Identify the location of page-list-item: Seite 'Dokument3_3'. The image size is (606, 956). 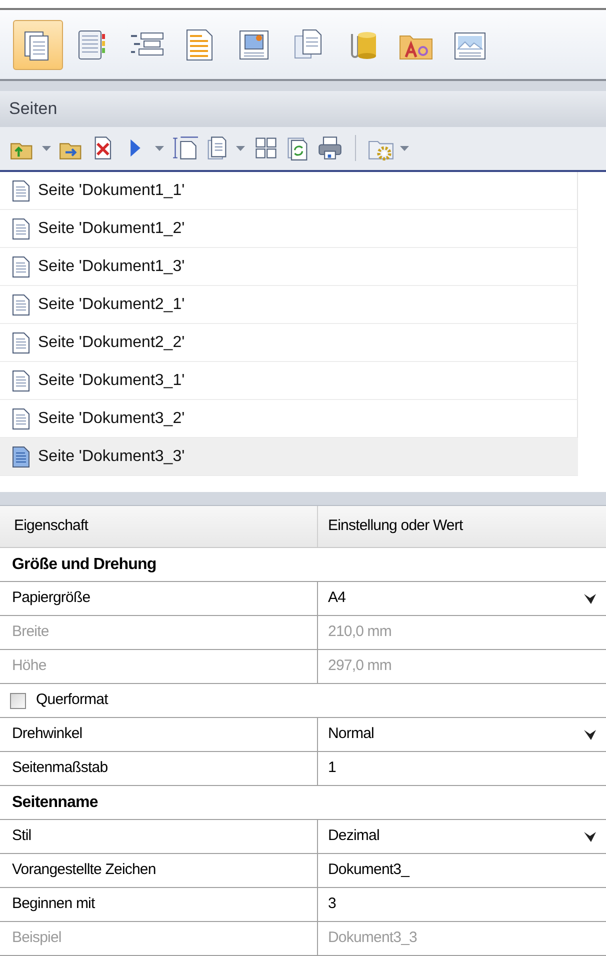
(289, 457).